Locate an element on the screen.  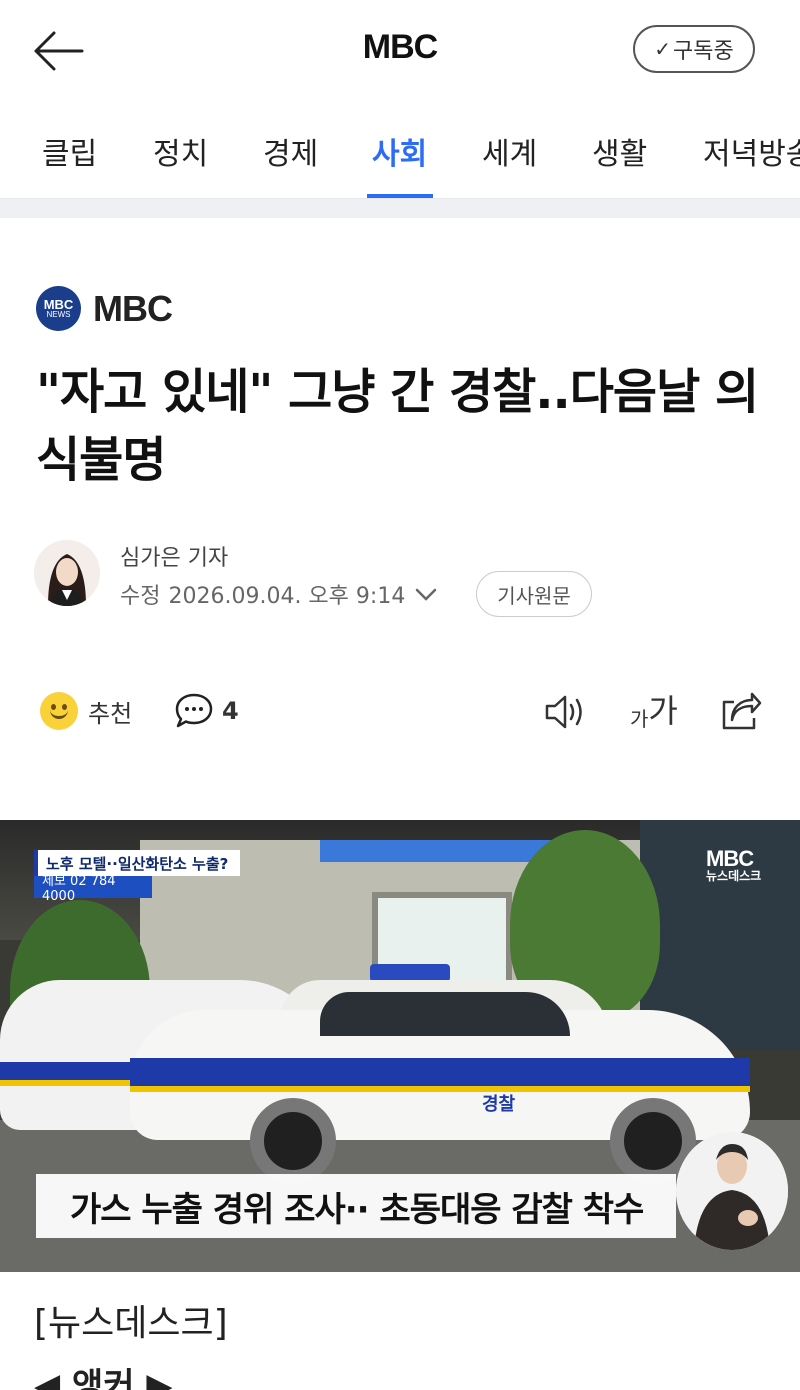
font-large-glyph: 가 is located at coordinates (663, 711).